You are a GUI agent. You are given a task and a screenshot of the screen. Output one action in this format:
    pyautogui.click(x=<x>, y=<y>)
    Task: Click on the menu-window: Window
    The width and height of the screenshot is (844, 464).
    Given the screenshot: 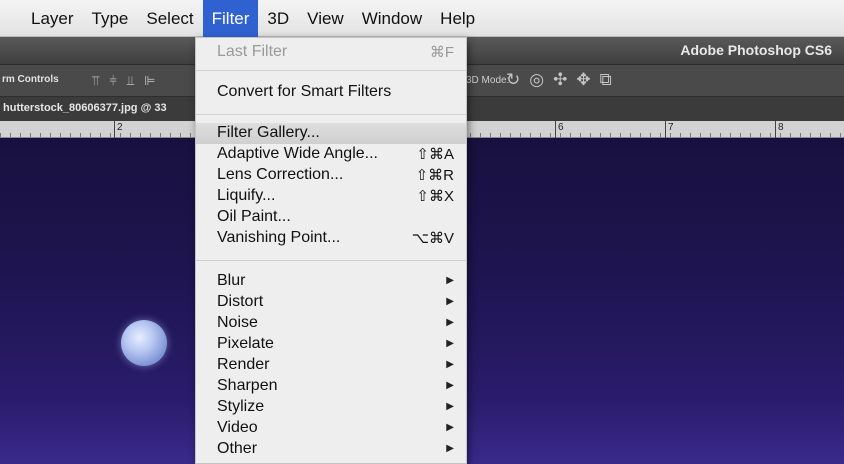 What is the action you would take?
    pyautogui.click(x=392, y=18)
    